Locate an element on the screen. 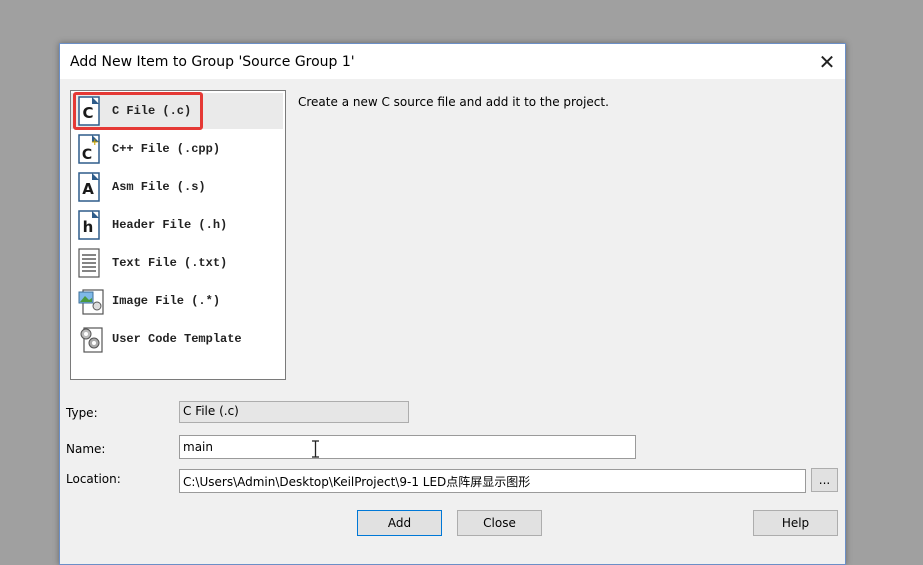 This screenshot has width=923, height=565. list-item-image-file: Image File (.*) is located at coordinates (177, 301).